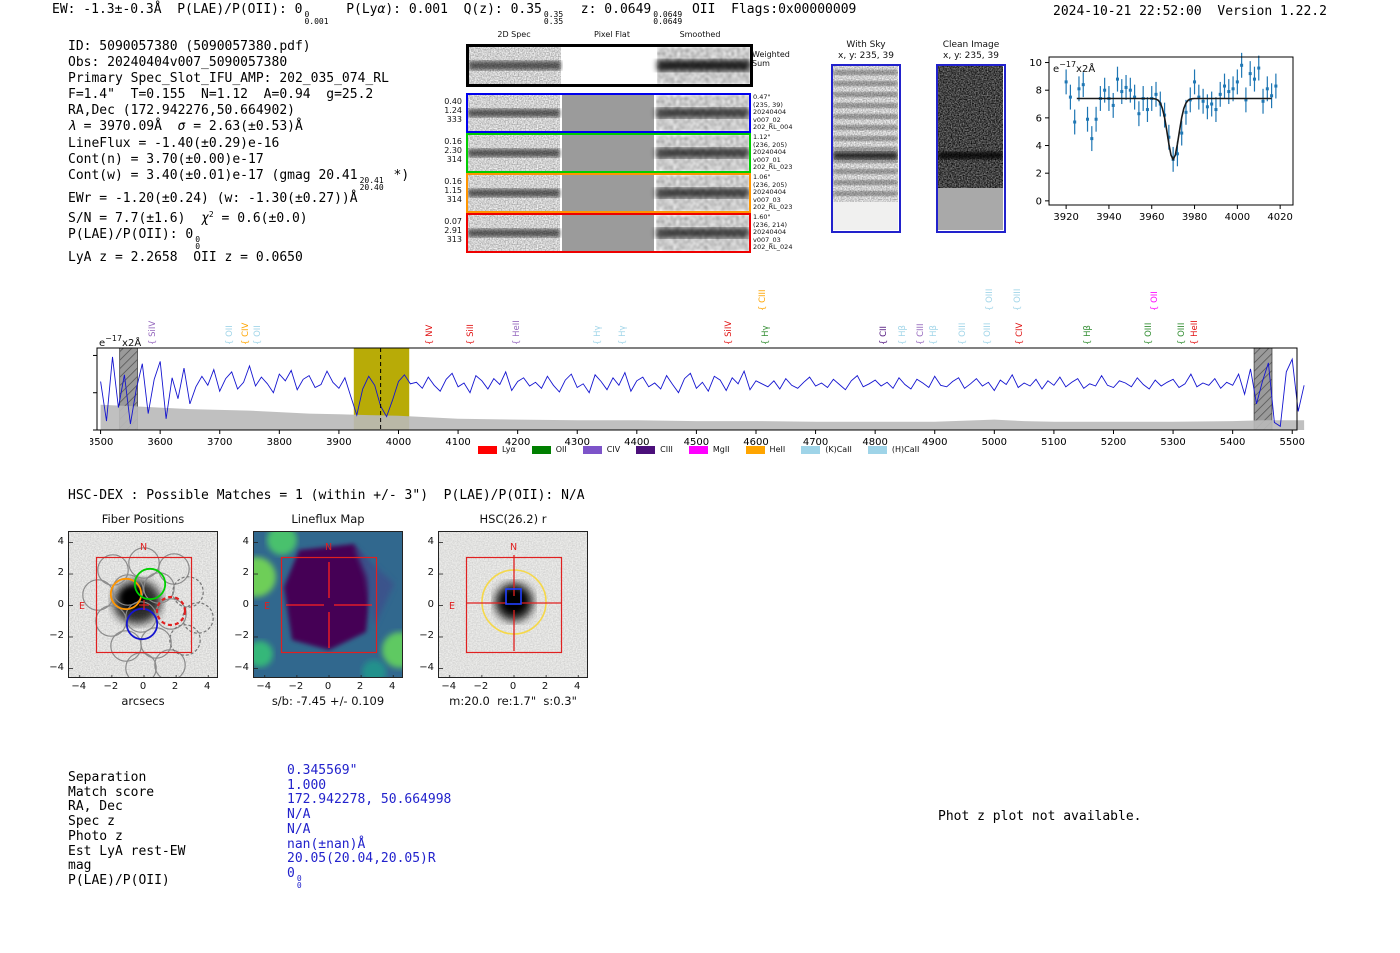  I want to click on info-line-7: Cont(n) = 3.70(±0.00)e-17, so click(166, 159).